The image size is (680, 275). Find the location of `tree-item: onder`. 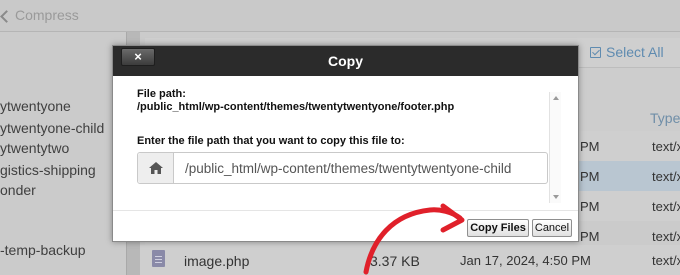

tree-item: onder is located at coordinates (18, 190).